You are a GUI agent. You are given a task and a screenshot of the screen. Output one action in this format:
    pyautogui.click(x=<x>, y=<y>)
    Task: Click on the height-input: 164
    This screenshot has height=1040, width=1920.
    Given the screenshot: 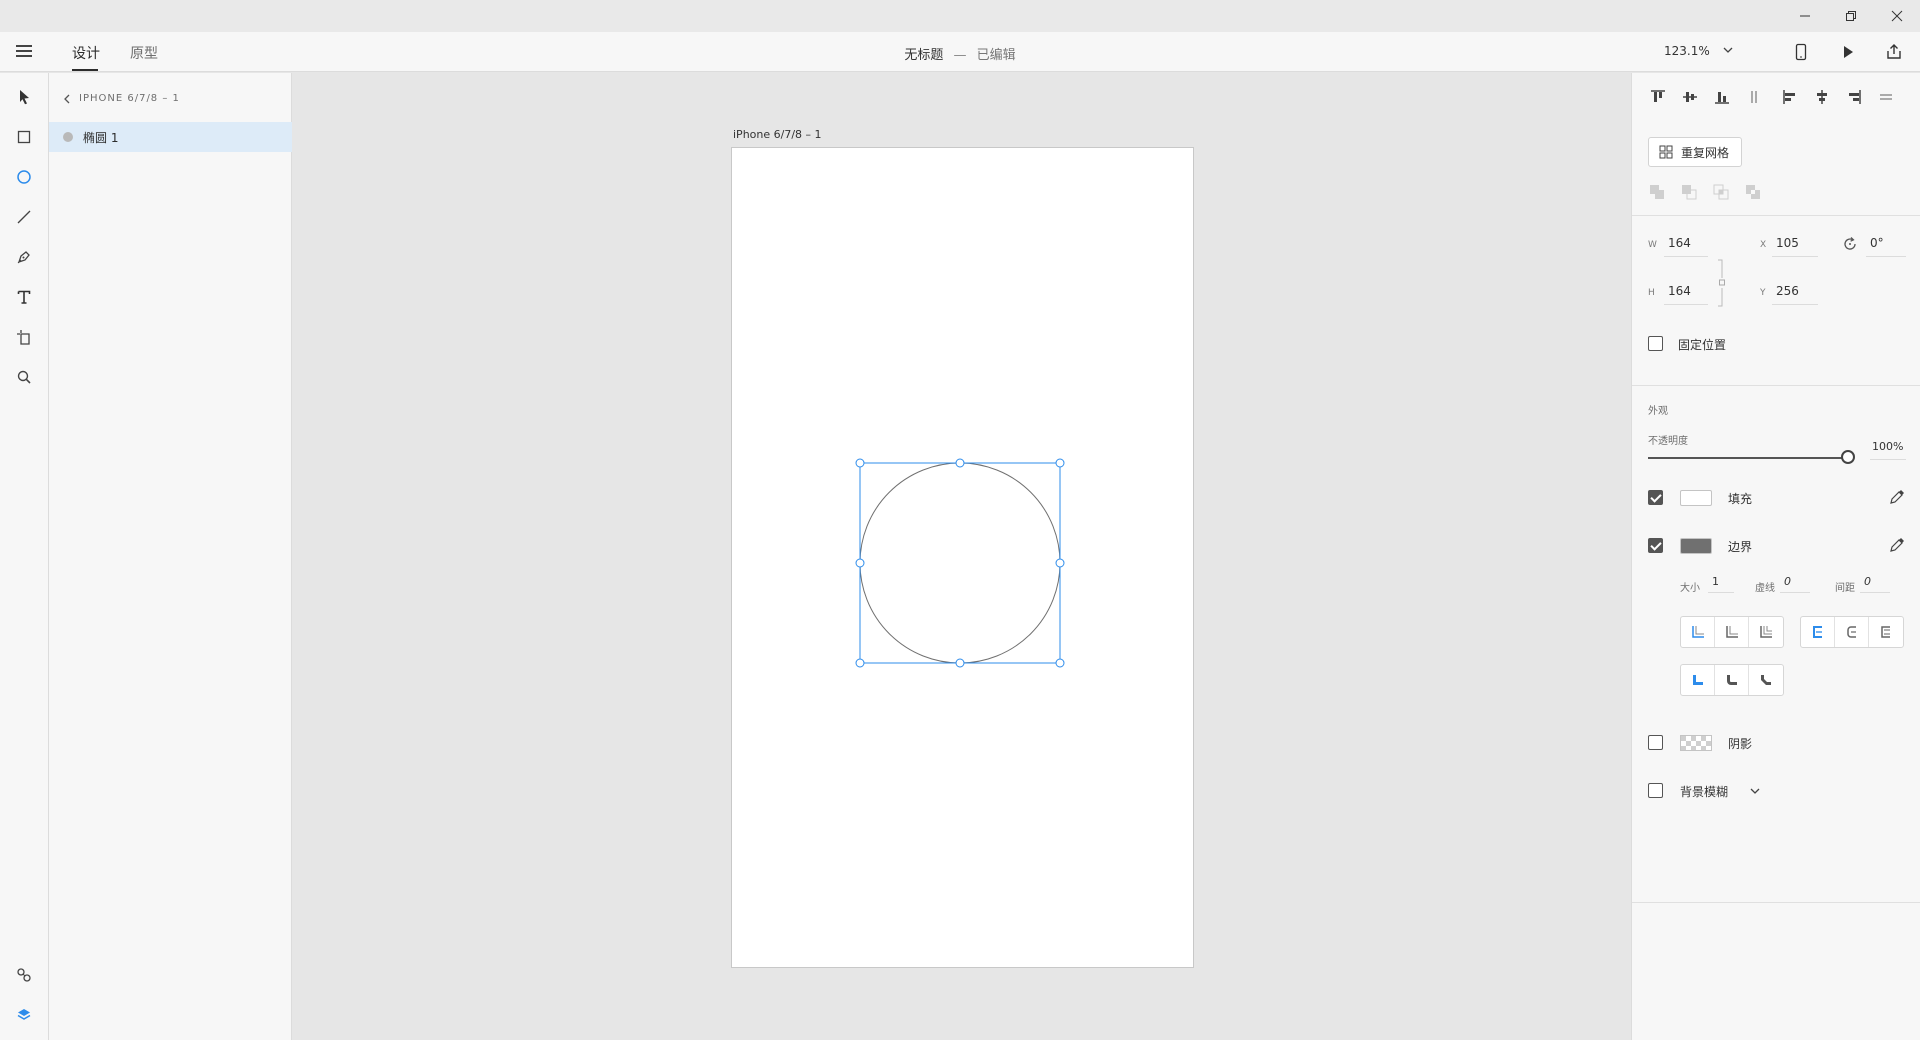 What is the action you would take?
    pyautogui.click(x=1679, y=291)
    